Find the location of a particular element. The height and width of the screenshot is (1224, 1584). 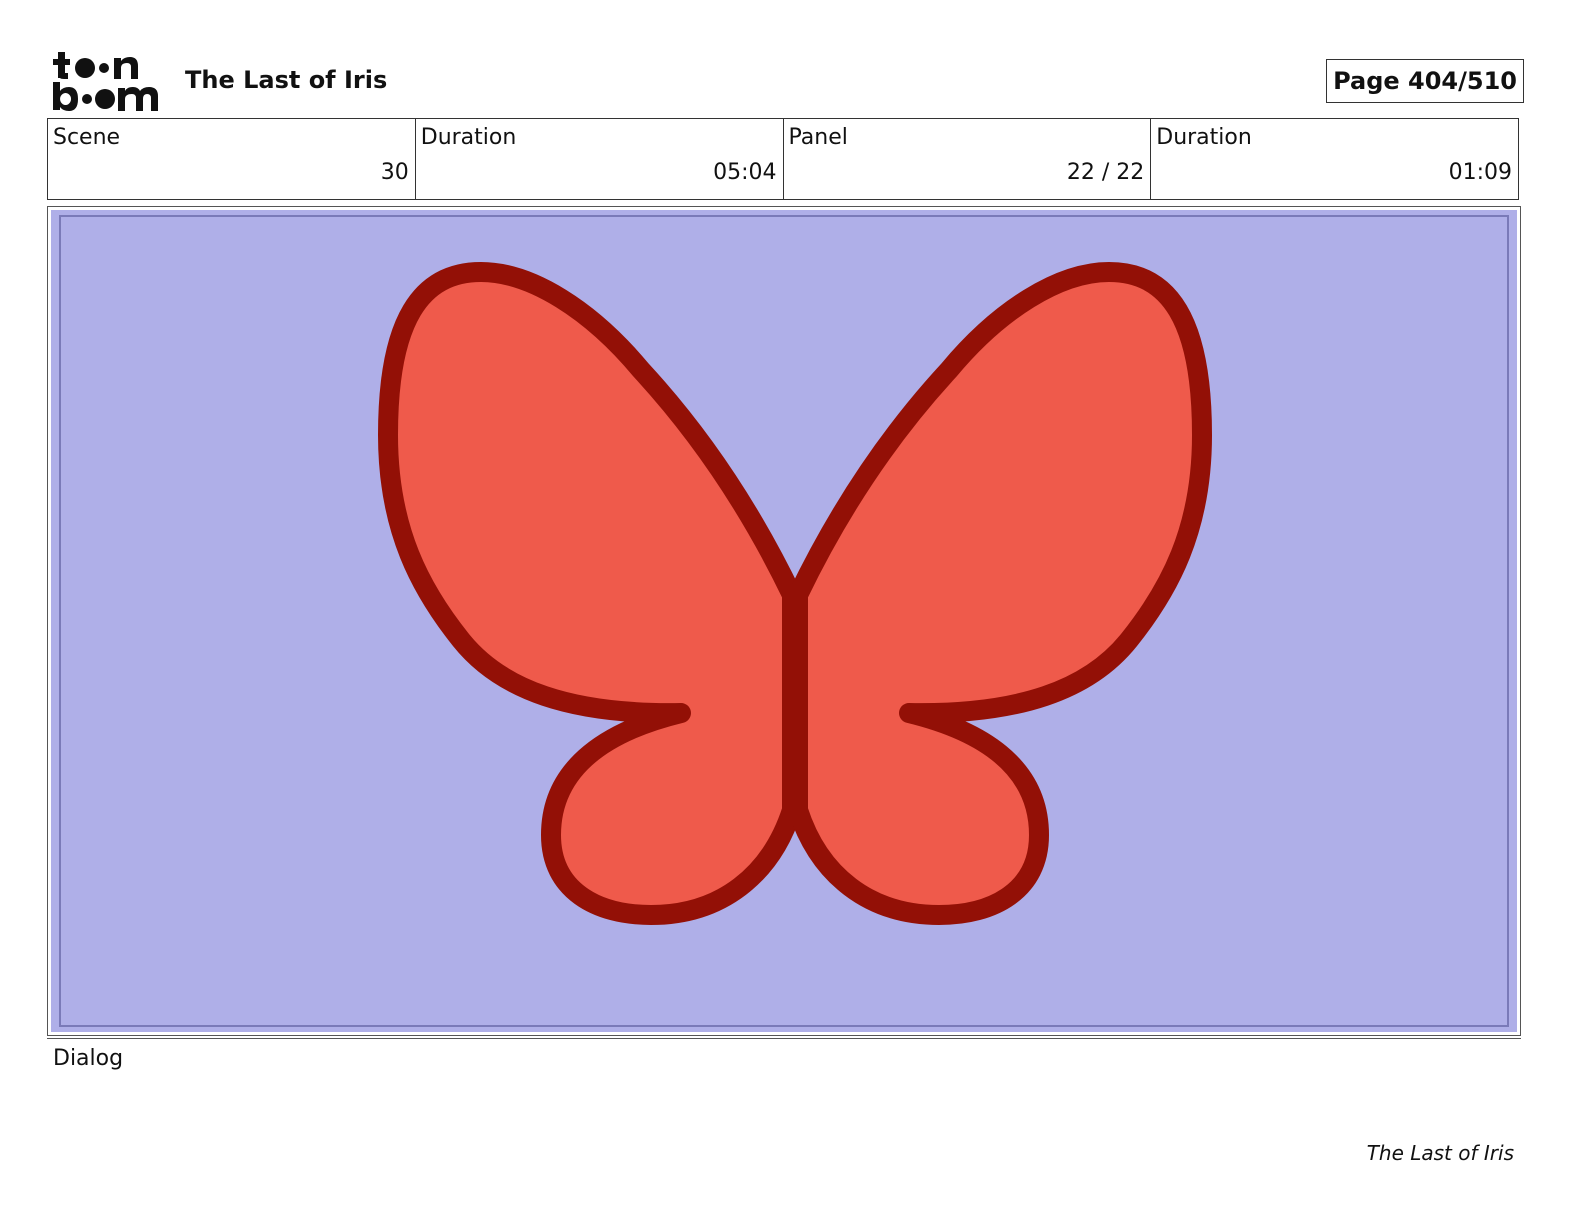

panel-duration-value: 01:09 is located at coordinates (1480, 172).